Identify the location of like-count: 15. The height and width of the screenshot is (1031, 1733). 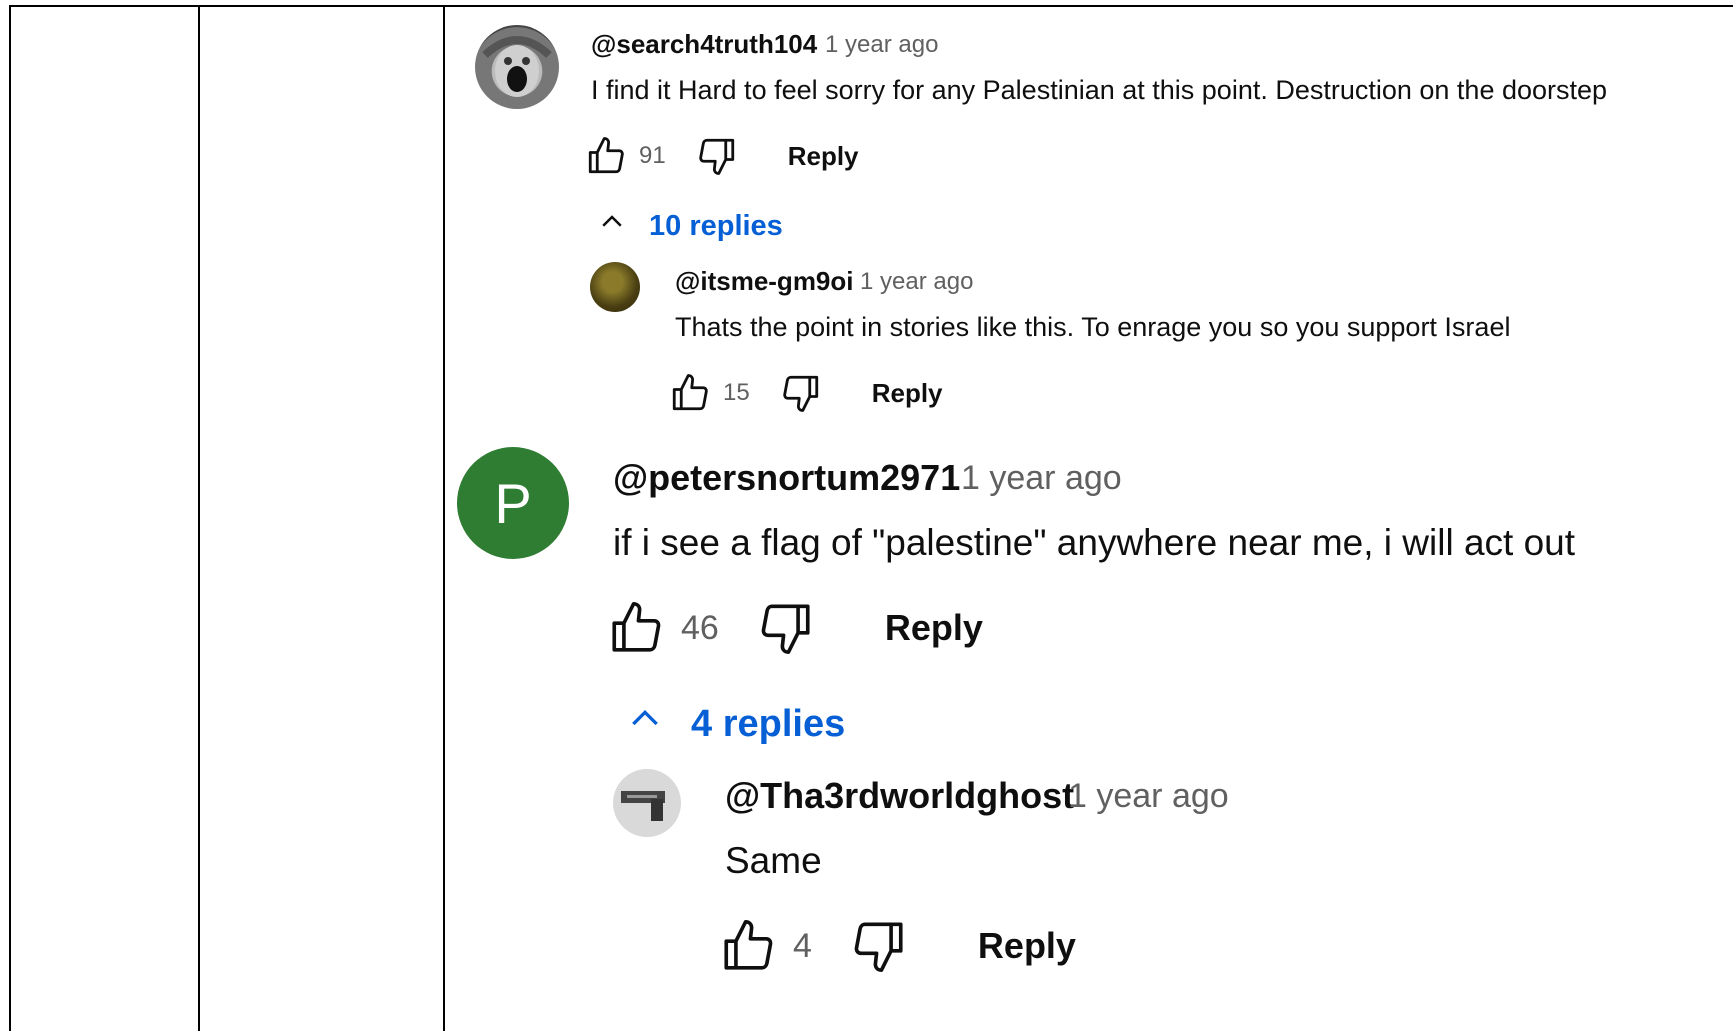
(736, 392).